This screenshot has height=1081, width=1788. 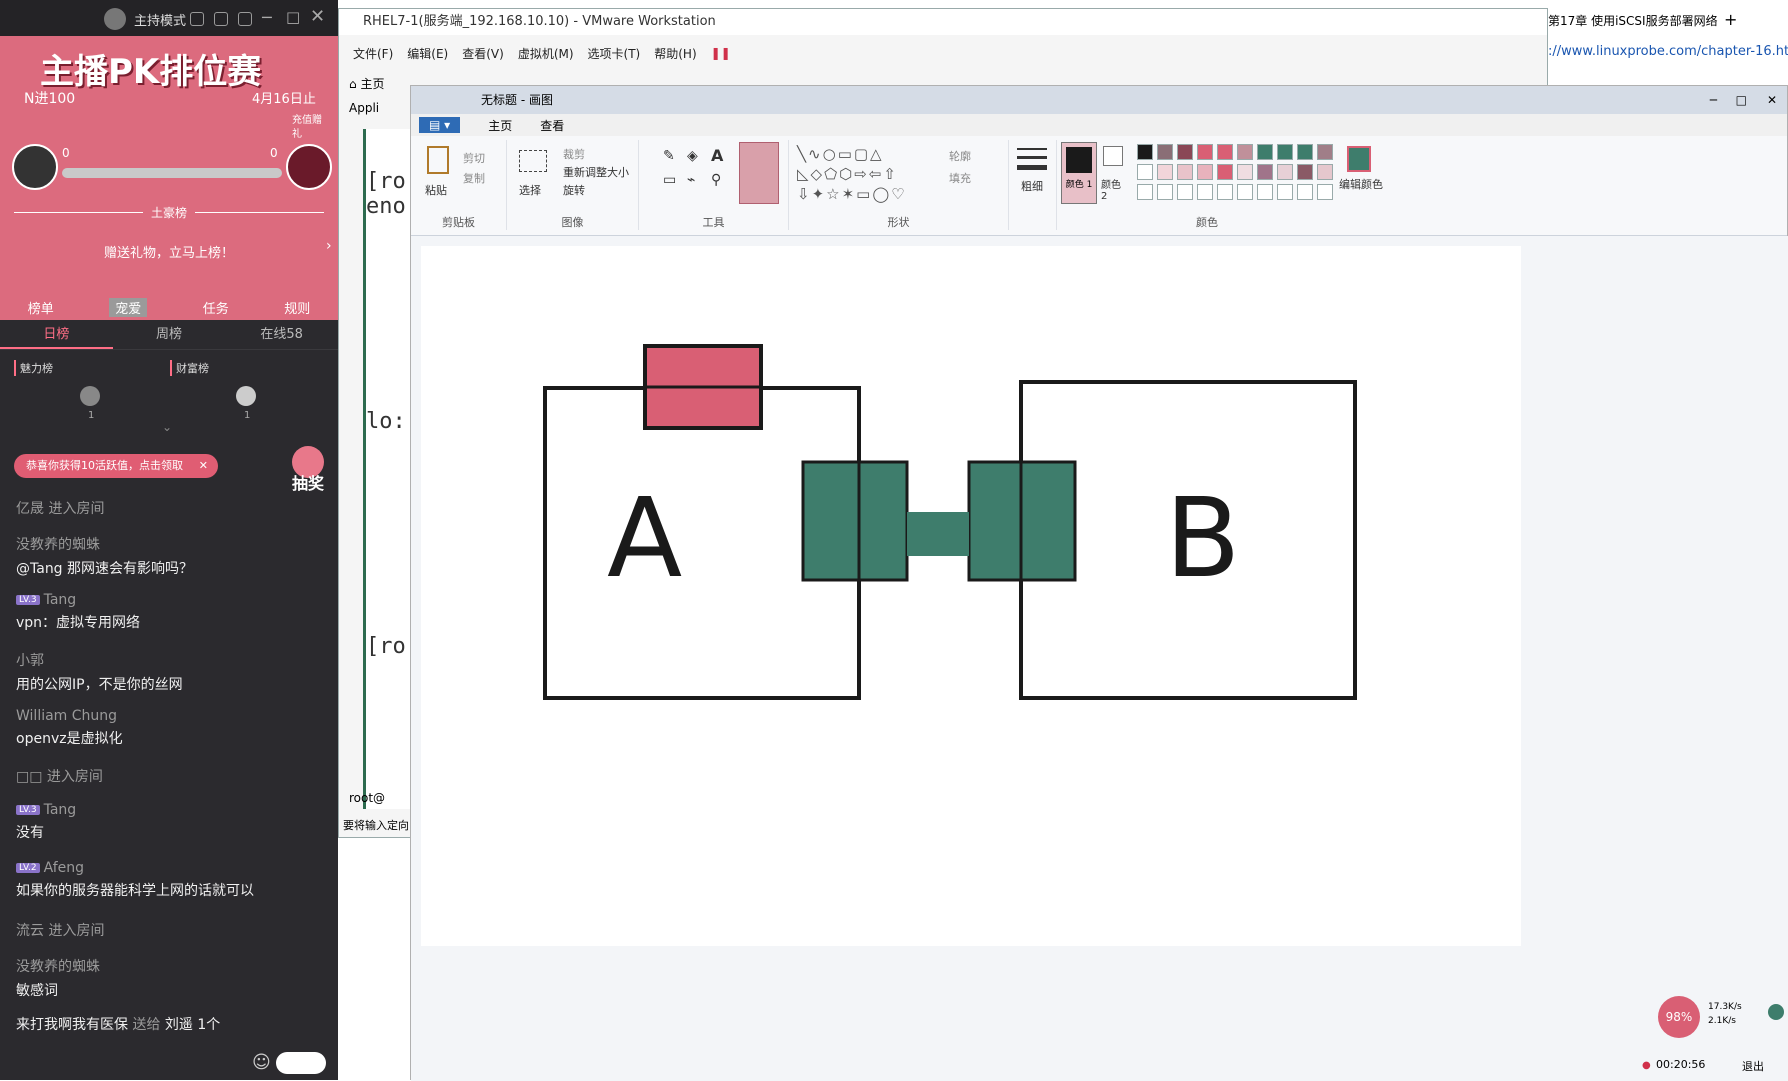 I want to click on exit-button: 退出, so click(x=1753, y=1066).